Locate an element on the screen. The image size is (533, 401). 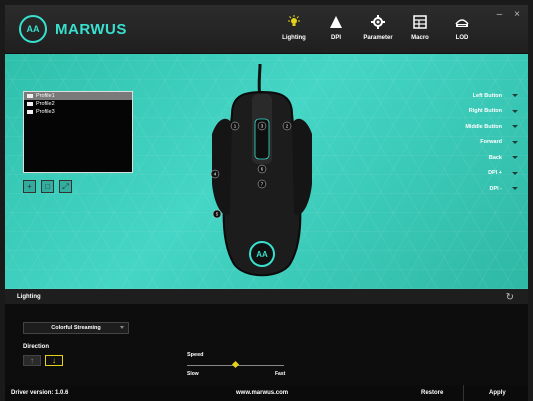
assign-dpi-minus: DPI - is located at coordinates (478, 189).